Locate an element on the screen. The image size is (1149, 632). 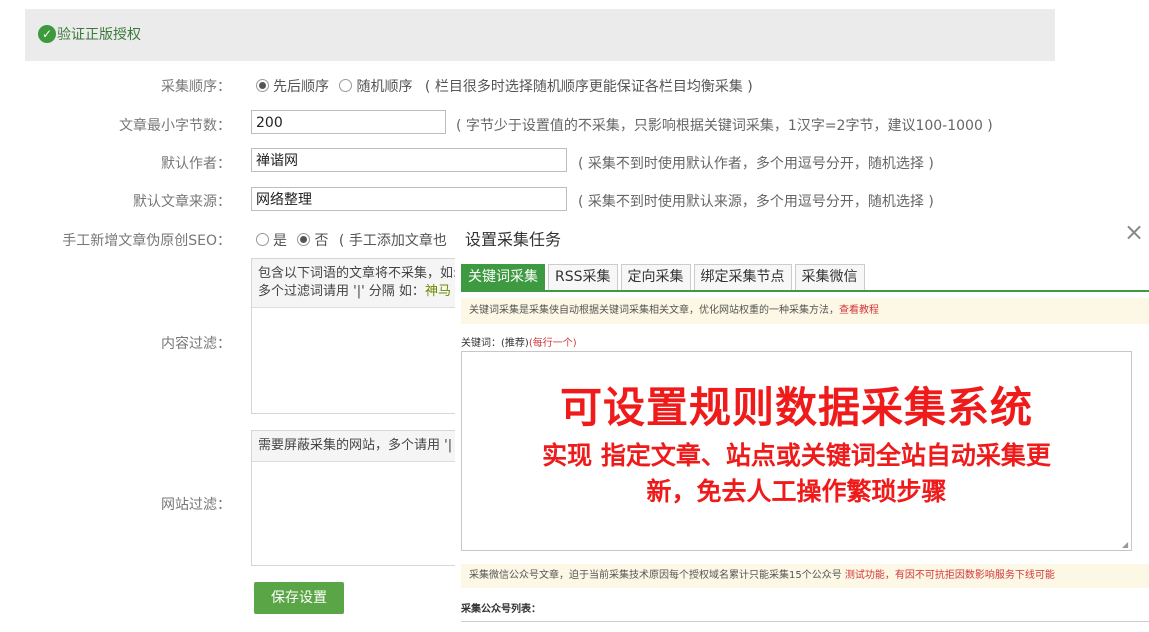
tab-targeted: 定向采集 is located at coordinates (655, 277).